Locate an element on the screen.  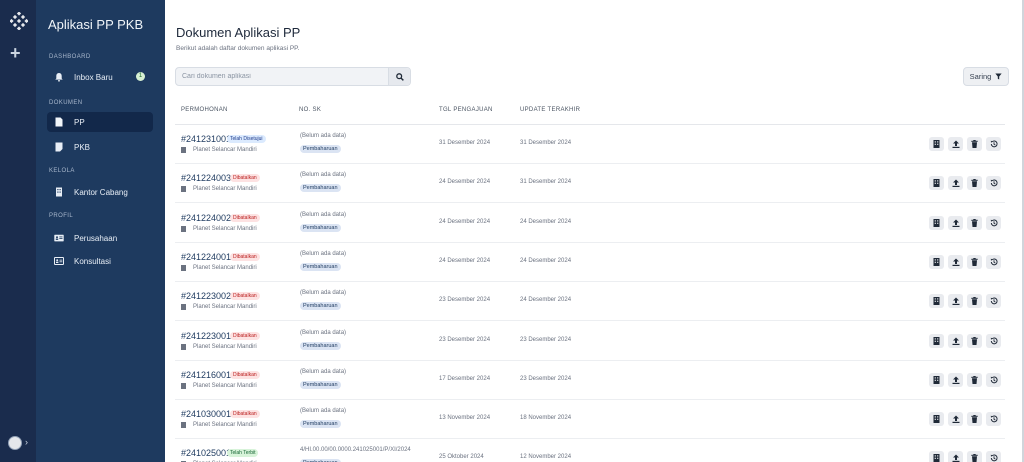
status-badge: Telah Terbit is located at coordinates (243, 453).